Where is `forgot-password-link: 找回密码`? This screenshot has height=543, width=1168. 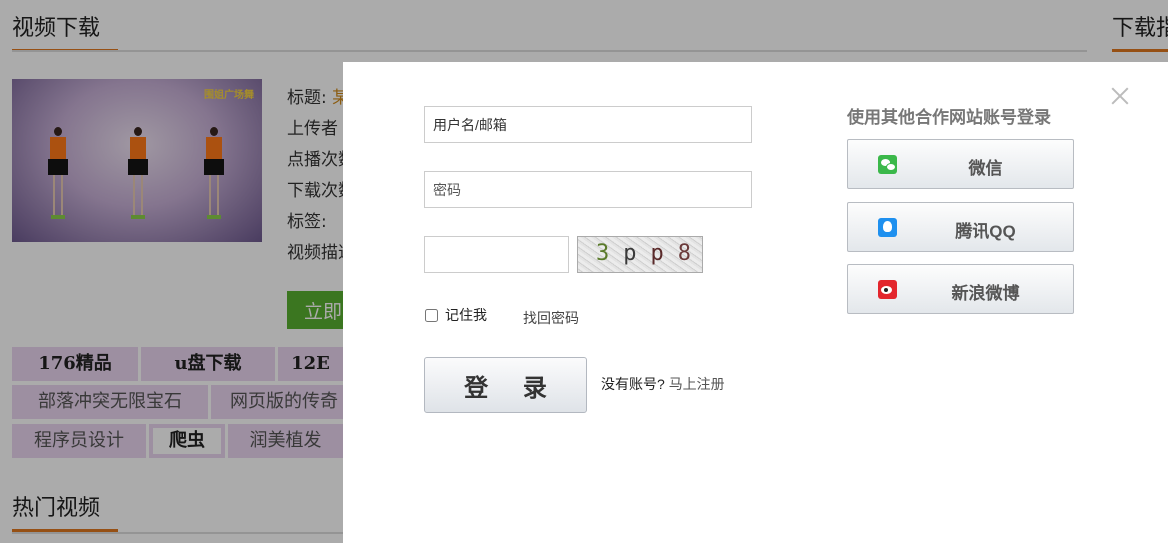
forgot-password-link: 找回密码 is located at coordinates (551, 318).